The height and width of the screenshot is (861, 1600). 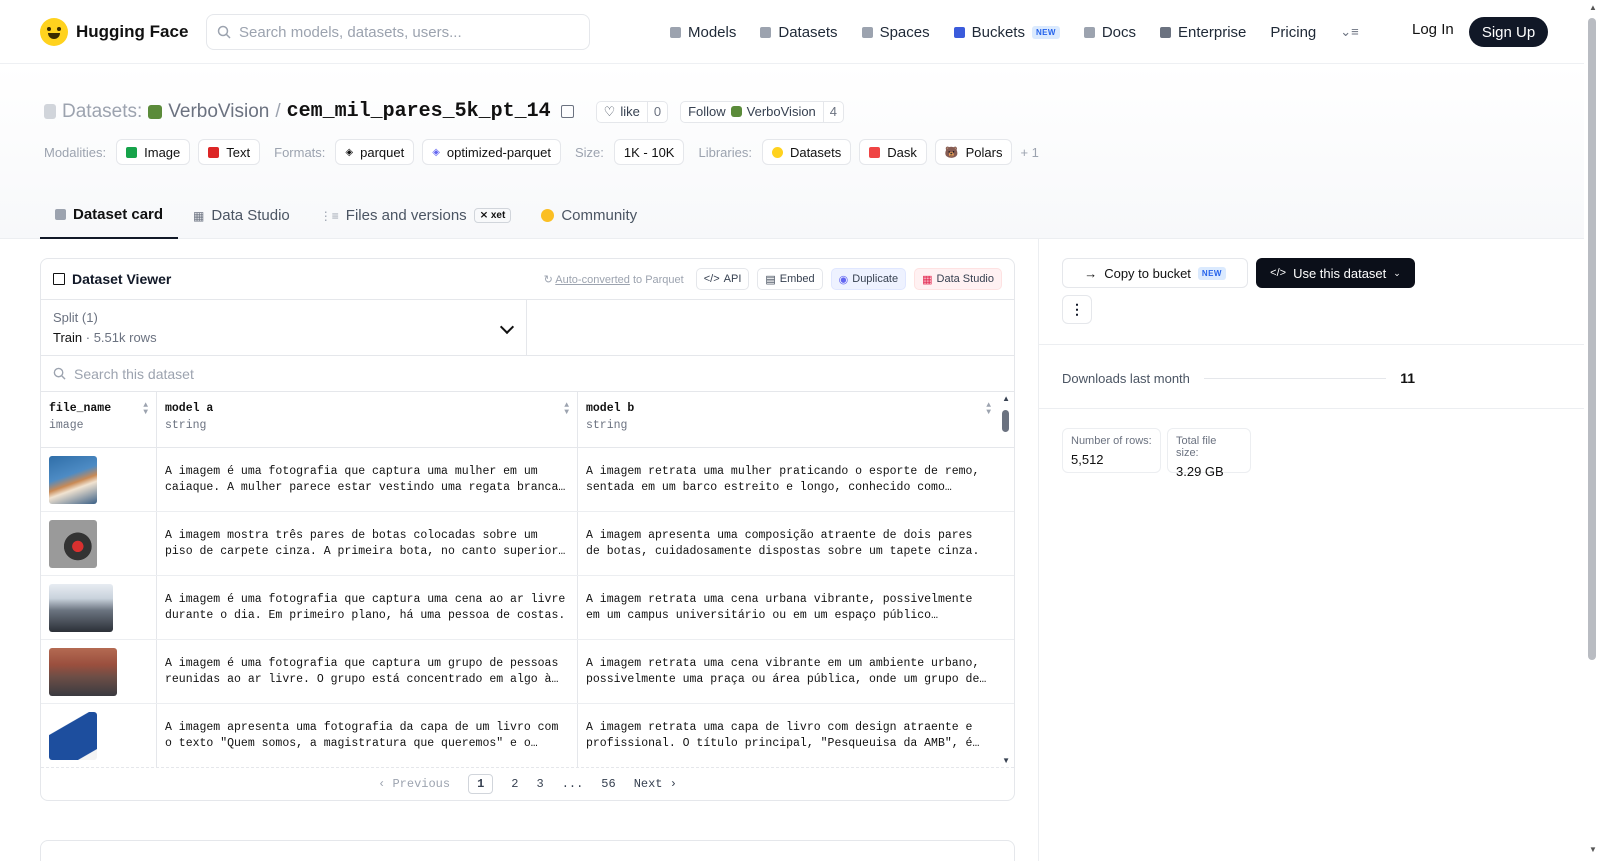 What do you see at coordinates (799, 32) in the screenshot?
I see `nav-datasets: Datasets` at bounding box center [799, 32].